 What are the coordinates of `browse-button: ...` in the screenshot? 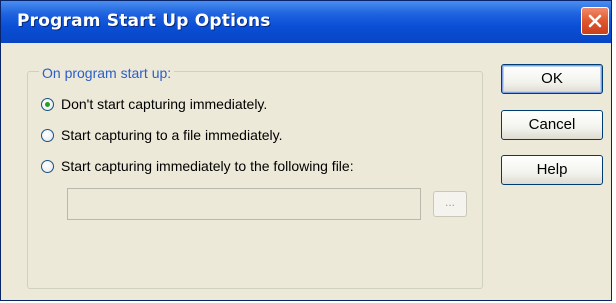 It's located at (450, 204).